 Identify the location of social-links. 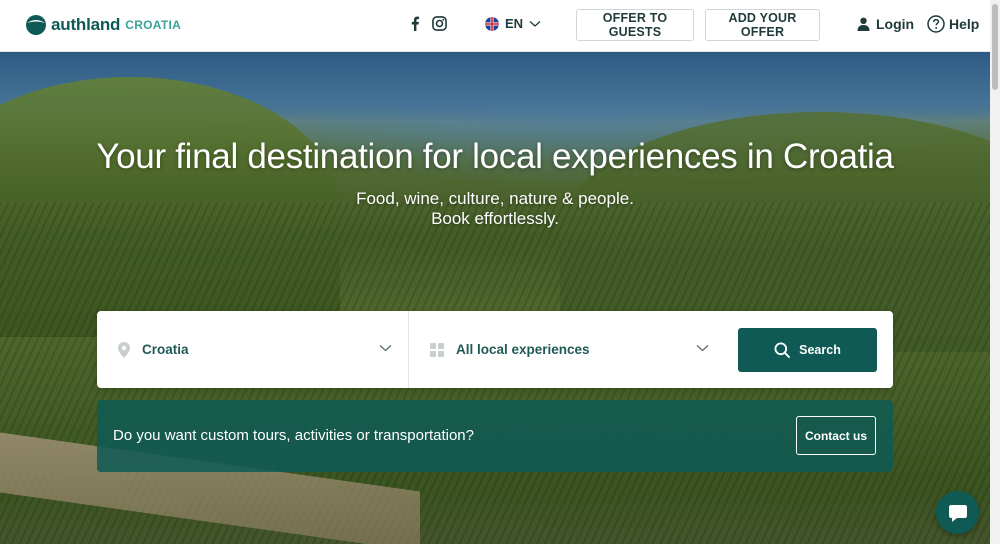
(428, 23).